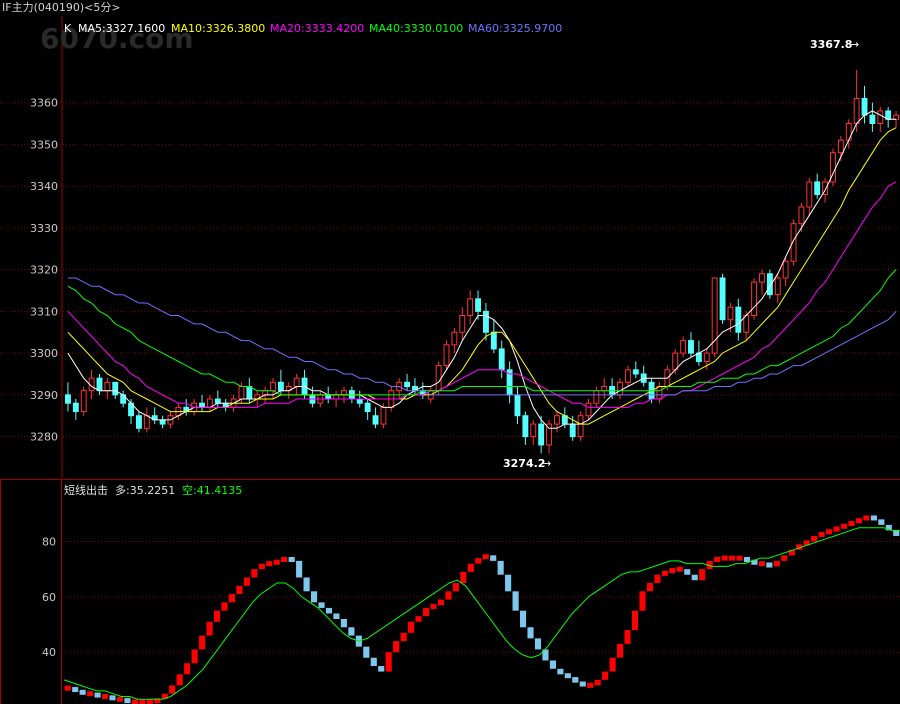 This screenshot has width=900, height=704. What do you see at coordinates (44, 437) in the screenshot?
I see `y-tick-label: 3280` at bounding box center [44, 437].